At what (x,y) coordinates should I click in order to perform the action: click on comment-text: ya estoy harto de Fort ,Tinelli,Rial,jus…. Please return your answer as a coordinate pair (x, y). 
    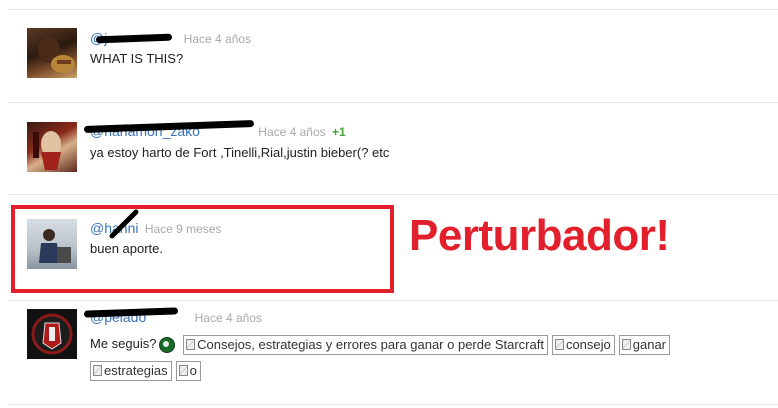
    Looking at the image, I should click on (240, 152).